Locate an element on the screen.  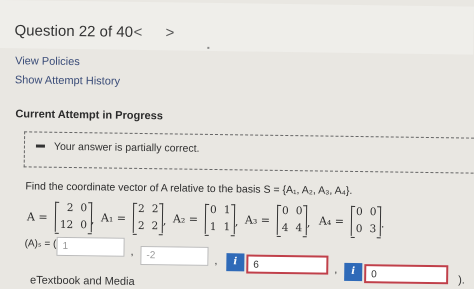
question-title: Question 22 of 40 is located at coordinates (74, 31).